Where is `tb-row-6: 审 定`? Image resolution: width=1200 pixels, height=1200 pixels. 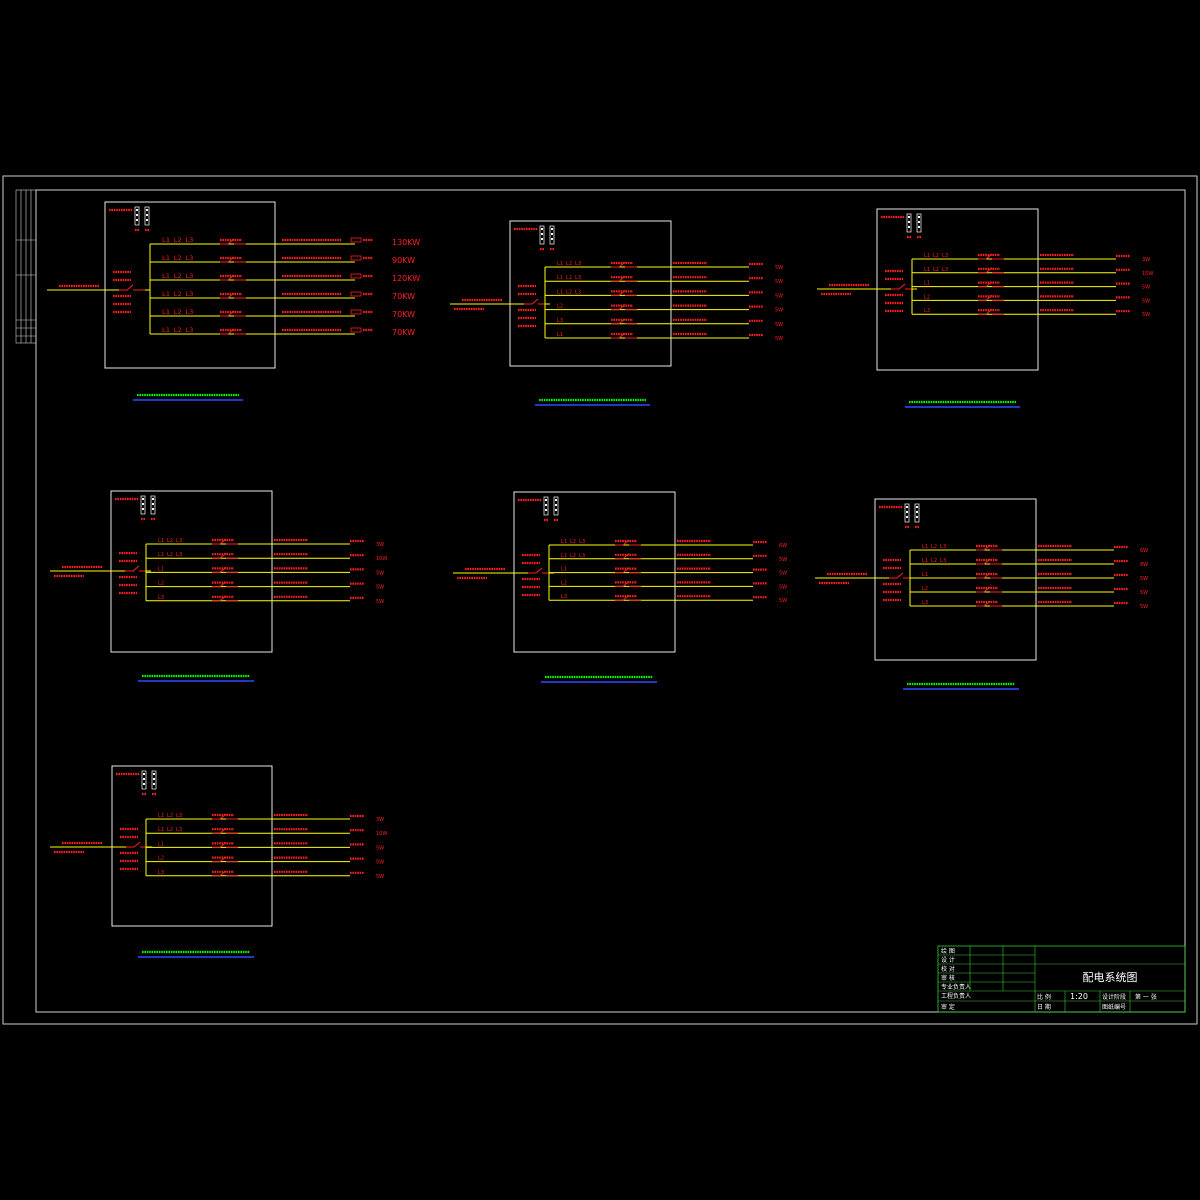 tb-row-6: 审 定 is located at coordinates (948, 1007).